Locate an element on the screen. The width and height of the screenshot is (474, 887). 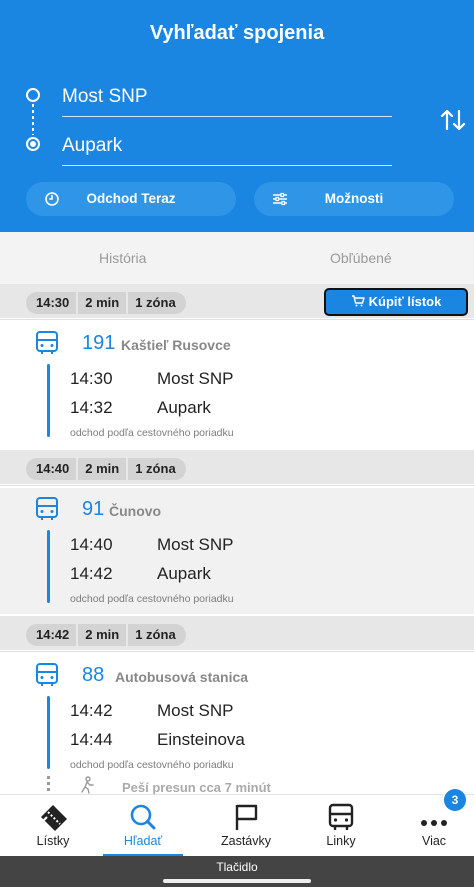
walking-person-icon is located at coordinates (87, 785).